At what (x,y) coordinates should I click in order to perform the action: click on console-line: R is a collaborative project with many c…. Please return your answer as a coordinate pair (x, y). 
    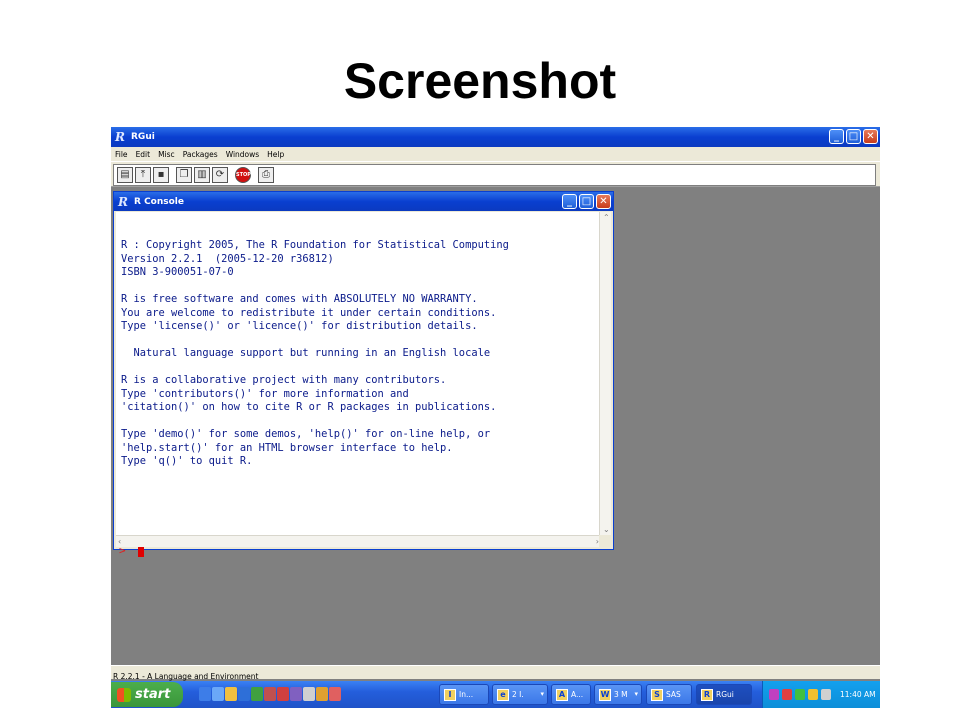
    Looking at the image, I should click on (284, 380).